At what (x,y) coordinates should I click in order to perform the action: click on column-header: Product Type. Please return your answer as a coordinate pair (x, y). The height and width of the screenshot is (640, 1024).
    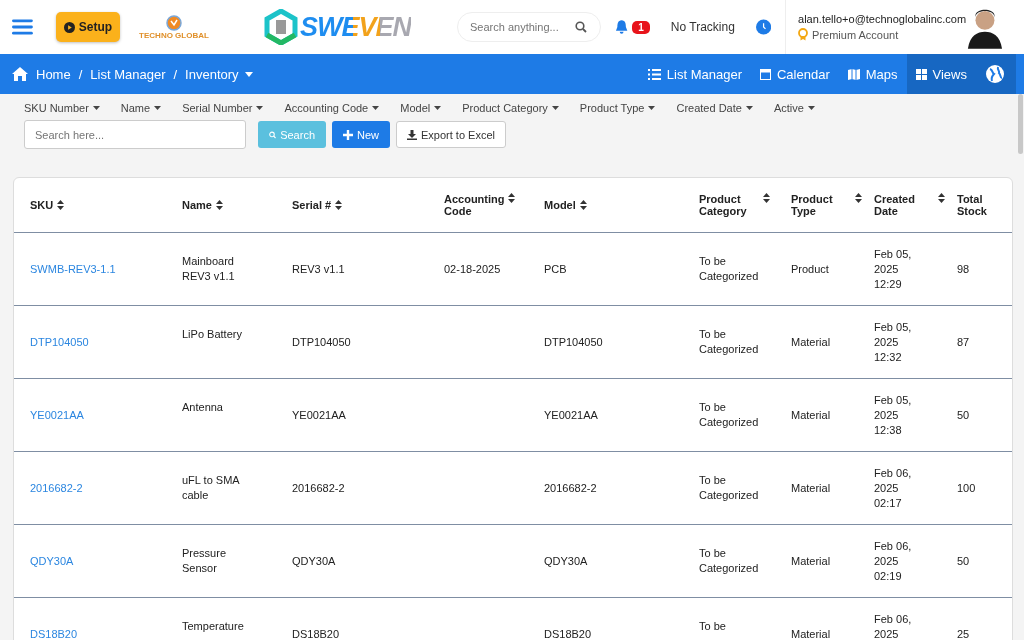
    Looking at the image, I should click on (821, 205).